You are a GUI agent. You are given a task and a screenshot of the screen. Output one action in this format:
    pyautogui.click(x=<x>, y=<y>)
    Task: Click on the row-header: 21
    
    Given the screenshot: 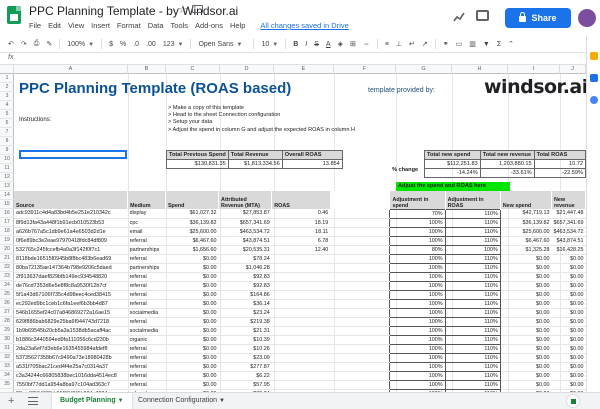 What is the action you would take?
    pyautogui.click(x=7, y=258)
    